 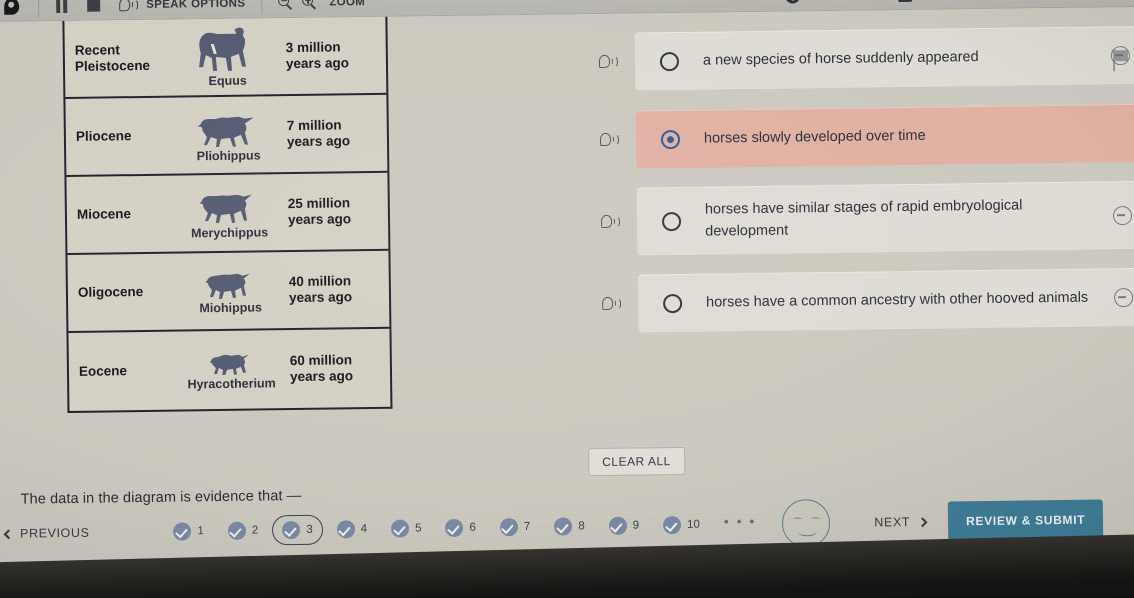 I want to click on fossil-cell: Merychippus, so click(x=229, y=213).